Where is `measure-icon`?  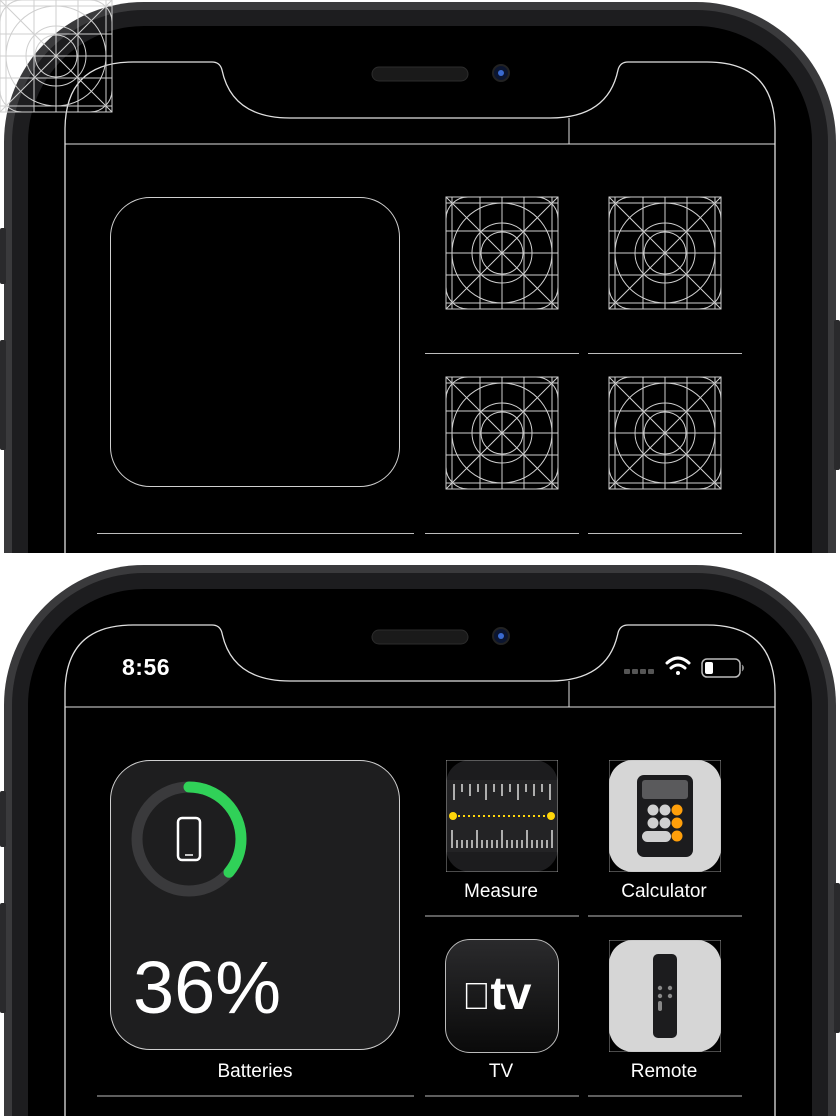 measure-icon is located at coordinates (502, 816).